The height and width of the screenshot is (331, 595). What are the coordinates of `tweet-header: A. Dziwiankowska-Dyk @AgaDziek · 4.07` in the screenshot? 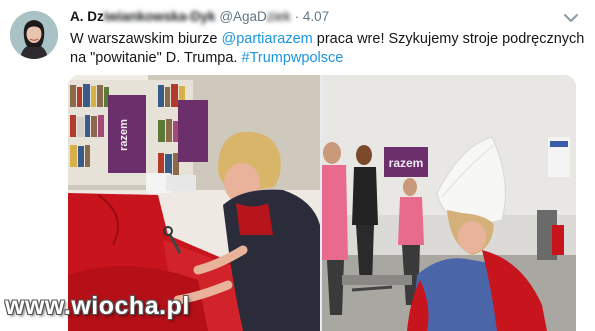 It's located at (199, 16).